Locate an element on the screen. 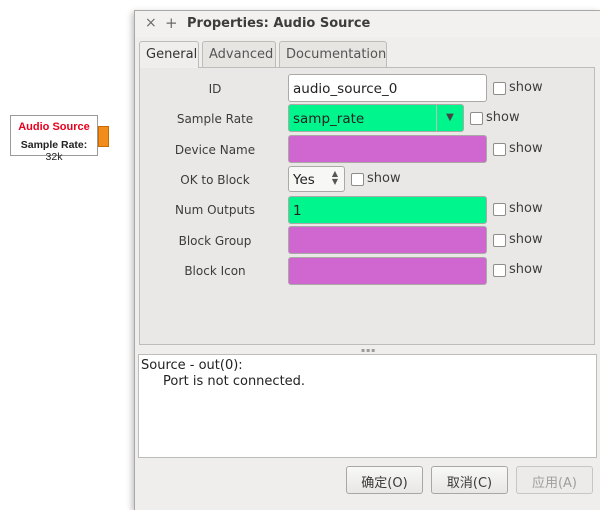 The width and height of the screenshot is (600, 510). dialog-title: Properties: Audio Source is located at coordinates (279, 23).